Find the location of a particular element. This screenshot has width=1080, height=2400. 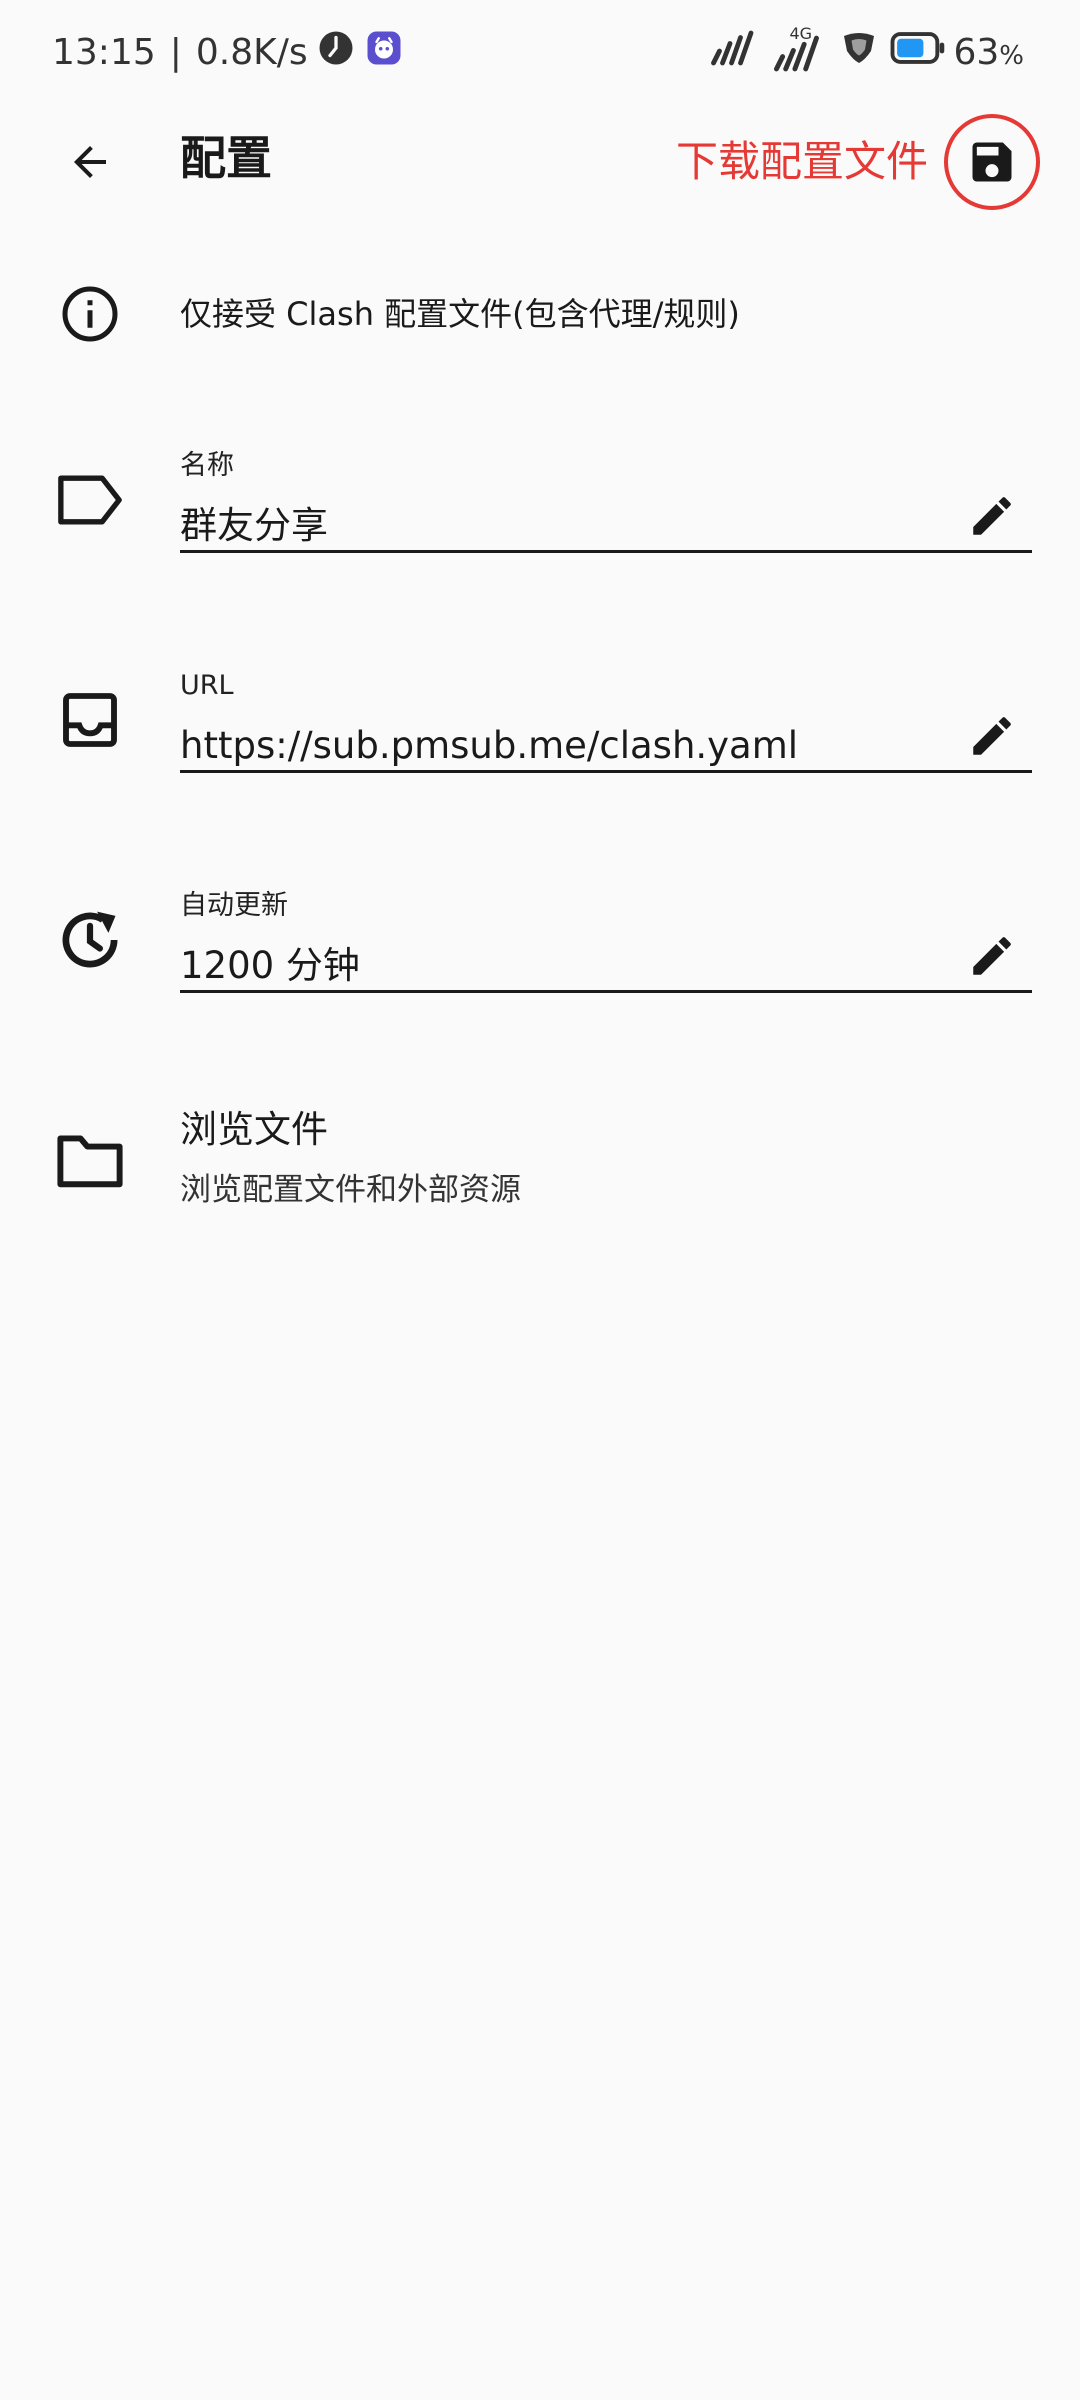

label-tag-icon is located at coordinates (90, 500).